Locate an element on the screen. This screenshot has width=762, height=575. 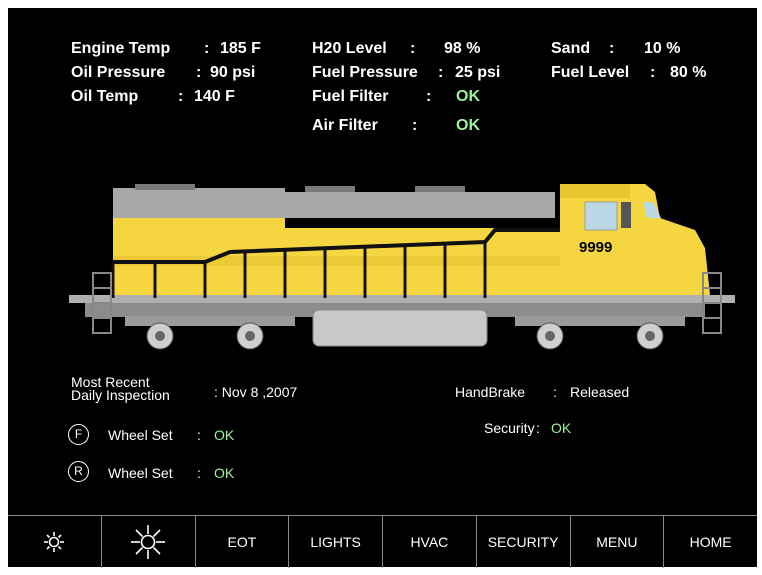
rear-wheel-label: Wheel Set is located at coordinates (140, 473).